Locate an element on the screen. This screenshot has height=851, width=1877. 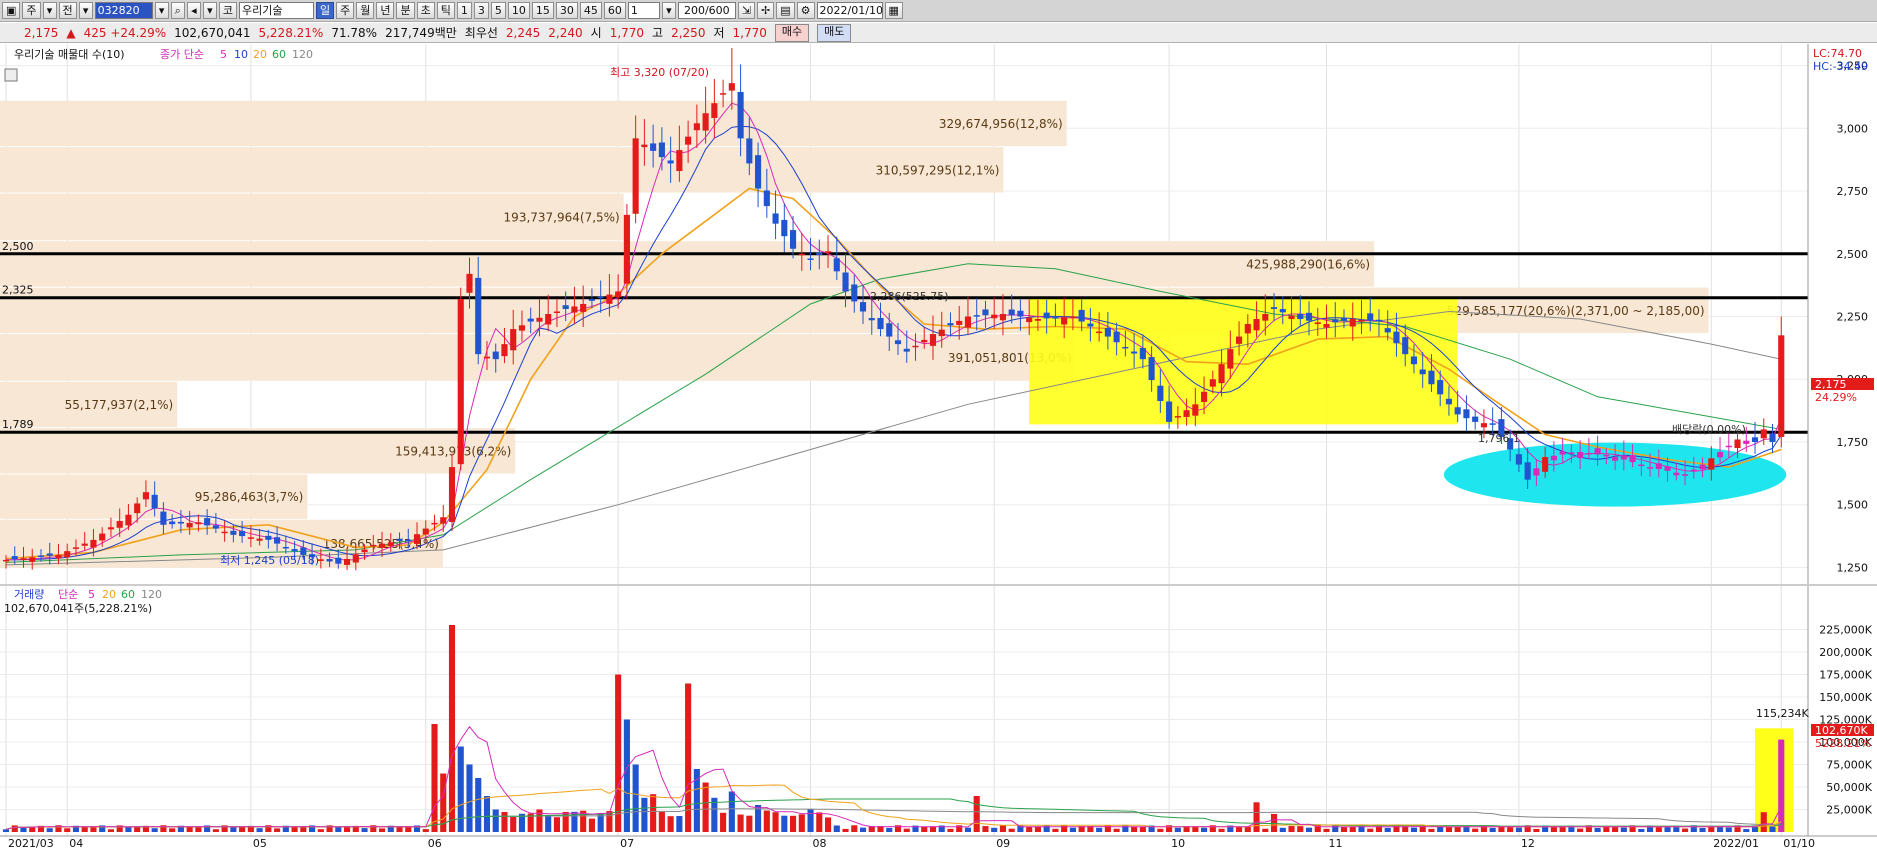
minute-15-button: 15 is located at coordinates (542, 10).